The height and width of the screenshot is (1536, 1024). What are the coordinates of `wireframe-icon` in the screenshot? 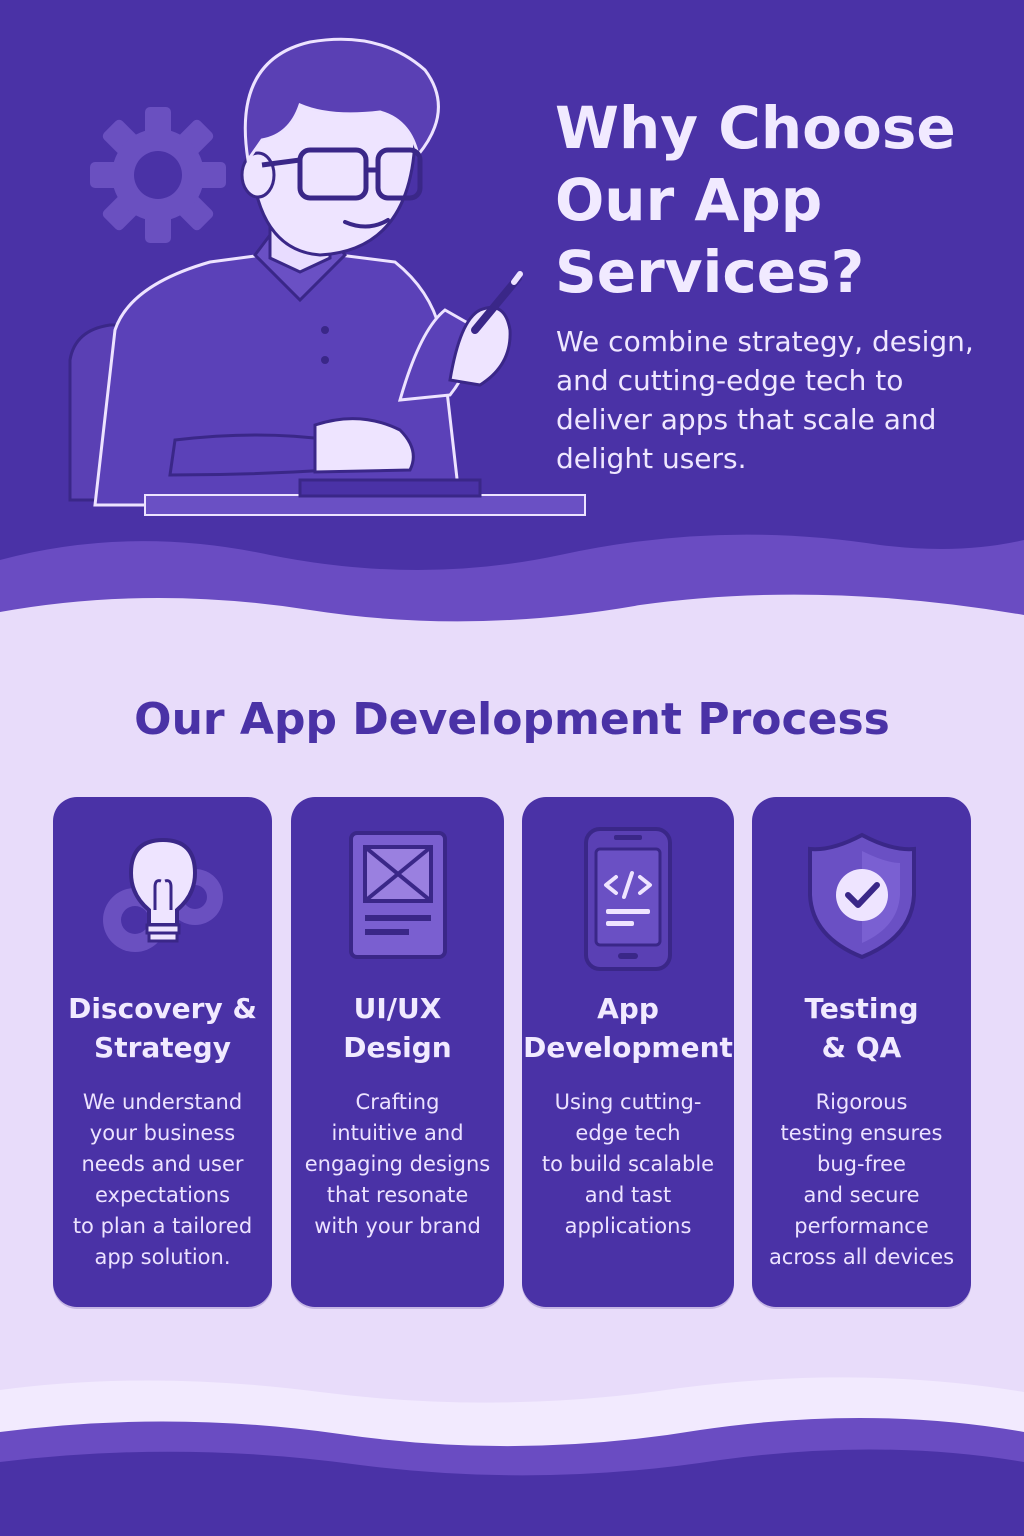 It's located at (397, 895).